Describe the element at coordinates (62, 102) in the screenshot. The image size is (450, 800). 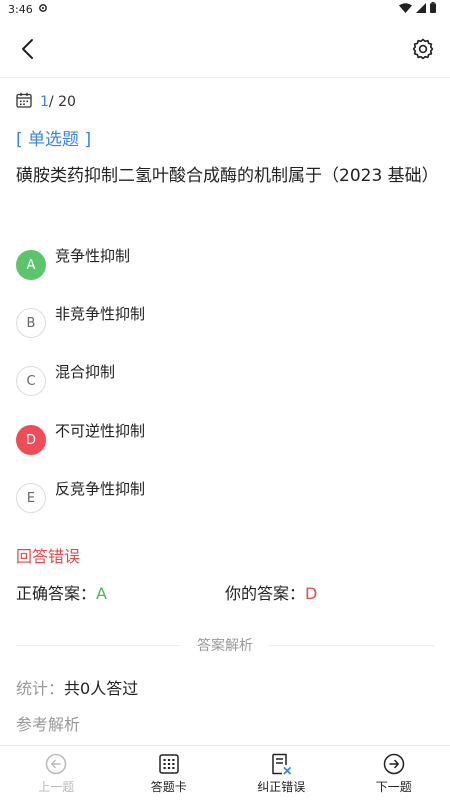
I see `progress-total: / 20` at that location.